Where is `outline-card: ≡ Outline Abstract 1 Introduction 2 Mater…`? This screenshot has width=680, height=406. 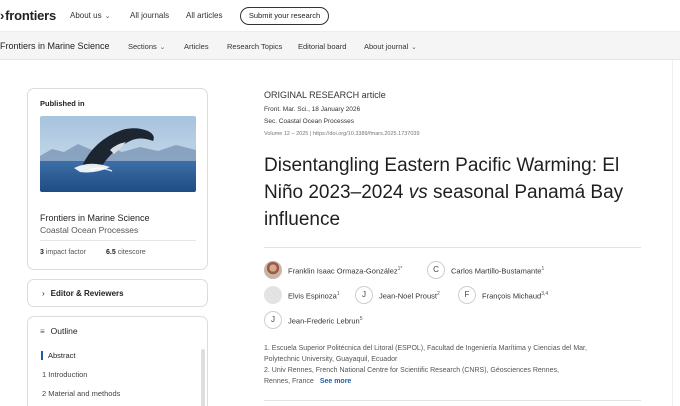
outline-card: ≡ Outline Abstract 1 Introduction 2 Mater… is located at coordinates (117, 361).